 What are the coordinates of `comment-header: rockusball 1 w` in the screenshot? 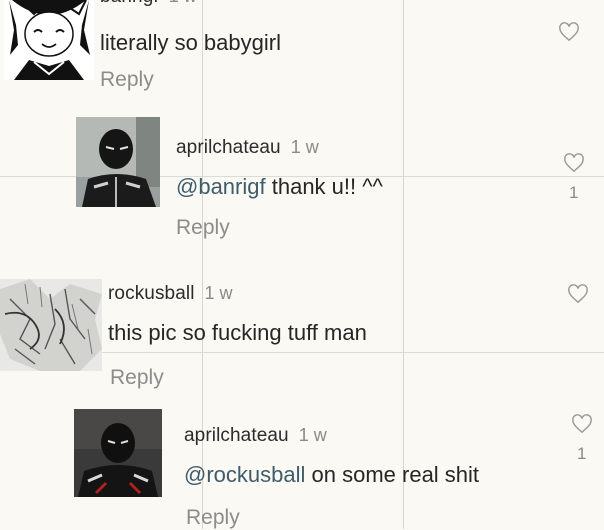 It's located at (170, 294).